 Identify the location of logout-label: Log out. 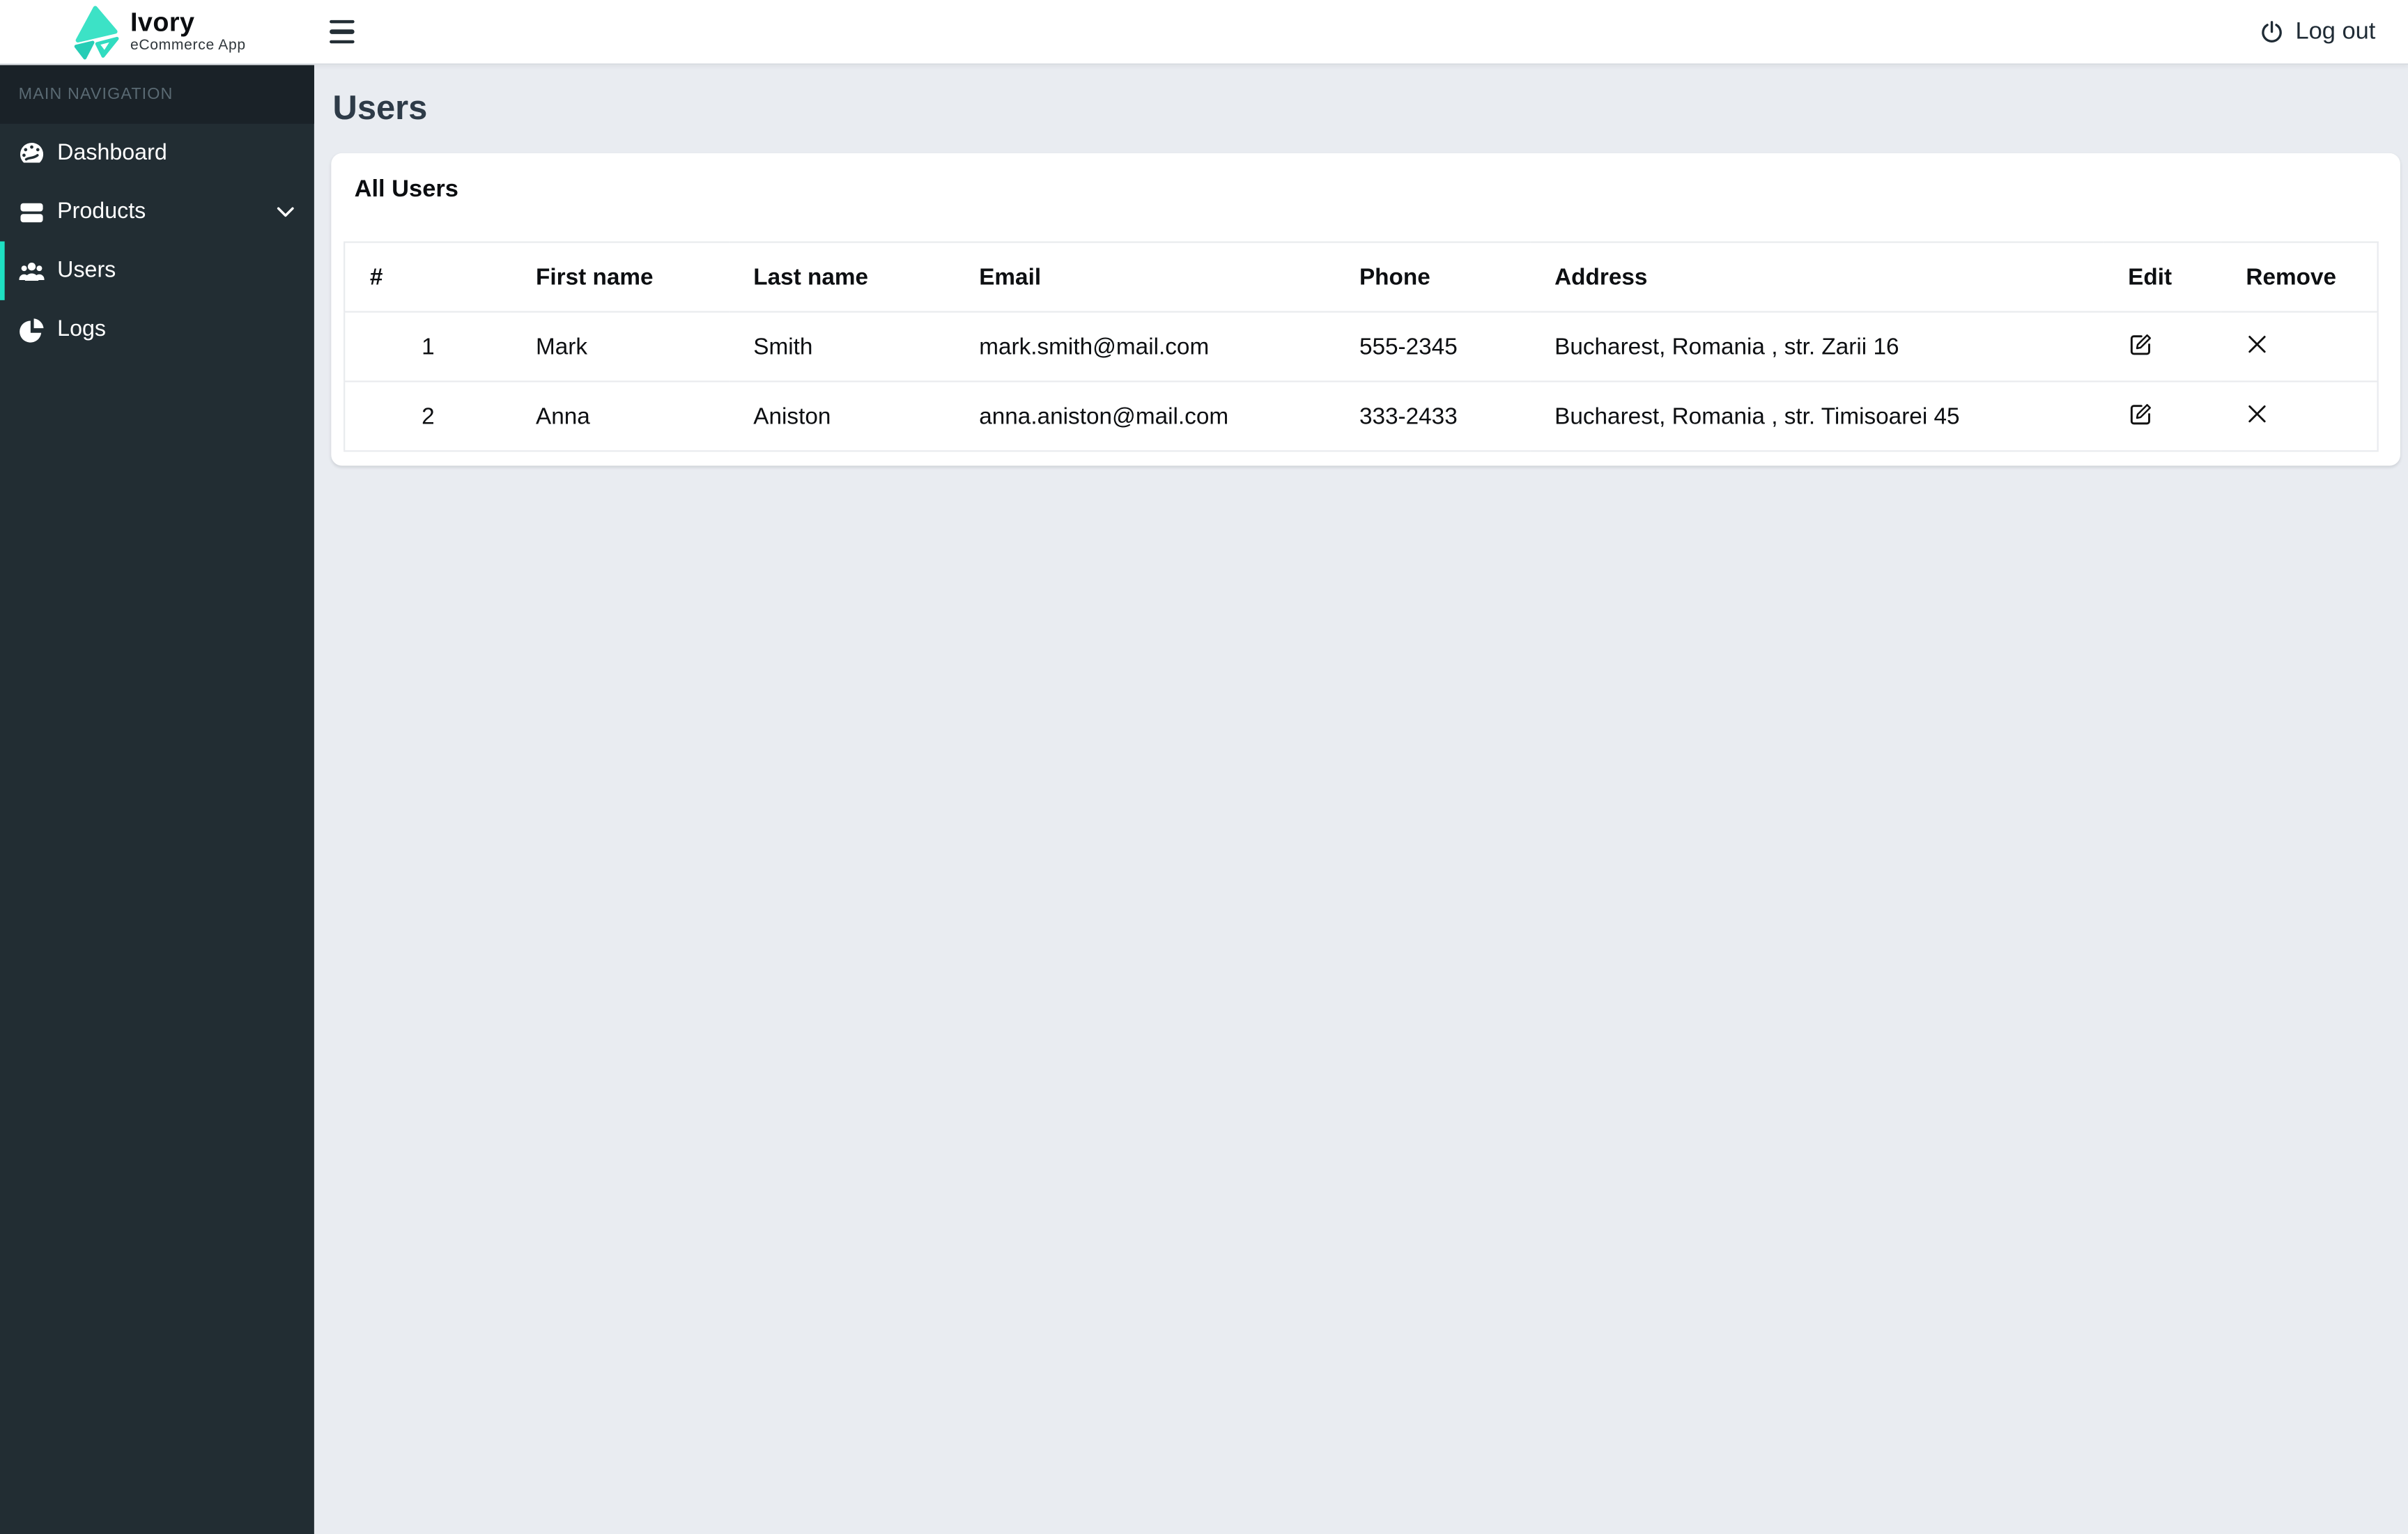
(2335, 31).